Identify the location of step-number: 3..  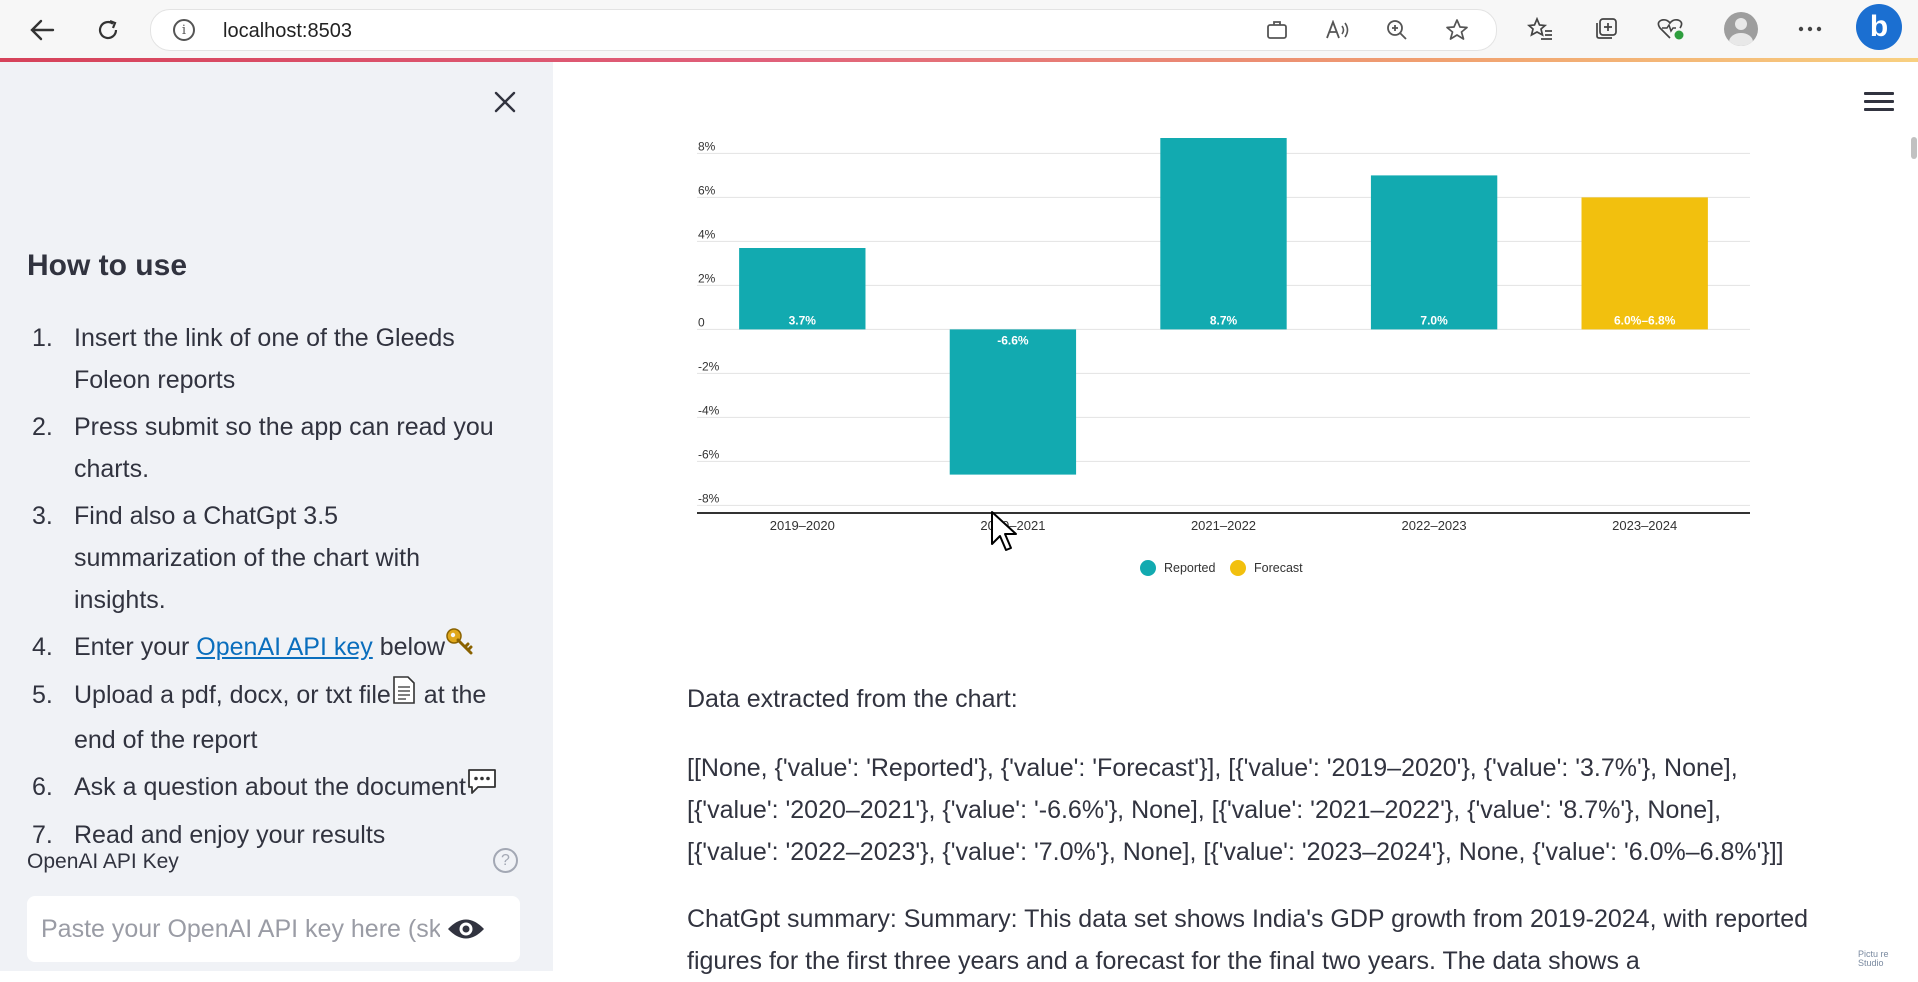
(42, 516).